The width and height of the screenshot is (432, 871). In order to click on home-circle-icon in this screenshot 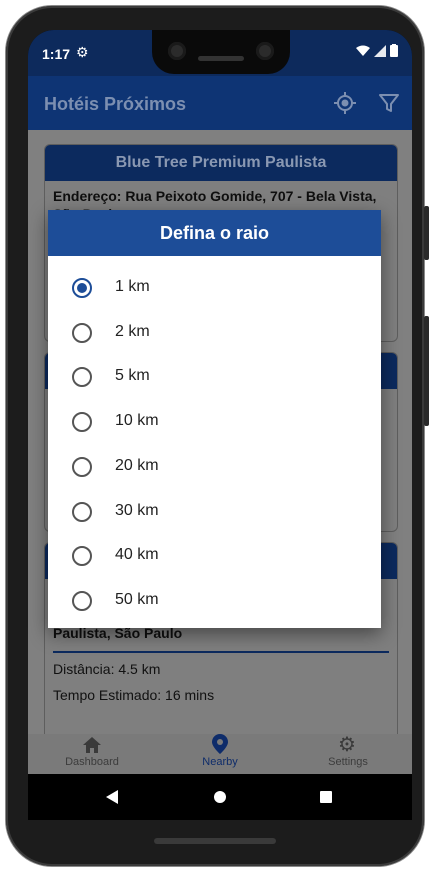, I will do `click(220, 797)`.